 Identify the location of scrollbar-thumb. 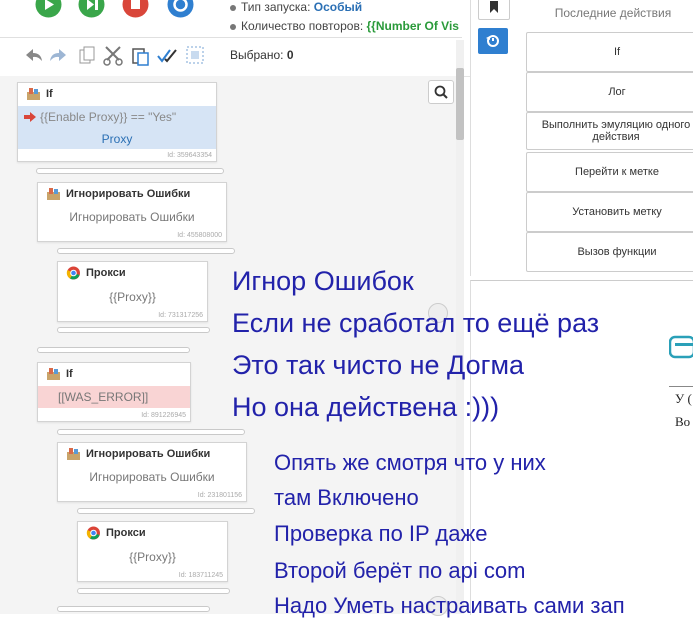
(460, 104).